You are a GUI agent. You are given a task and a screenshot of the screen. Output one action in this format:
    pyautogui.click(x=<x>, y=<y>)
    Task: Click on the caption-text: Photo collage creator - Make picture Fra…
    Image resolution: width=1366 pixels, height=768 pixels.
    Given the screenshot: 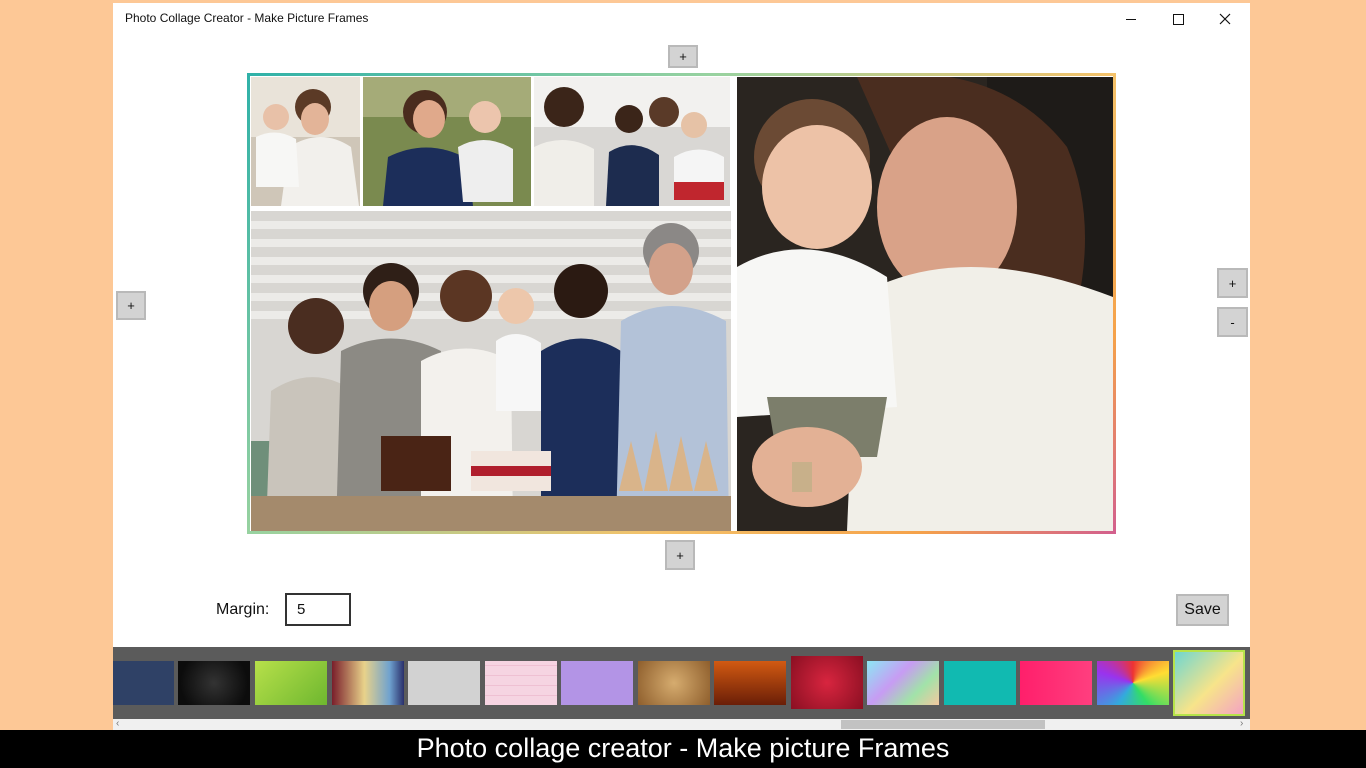 What is the action you would take?
    pyautogui.click(x=683, y=748)
    